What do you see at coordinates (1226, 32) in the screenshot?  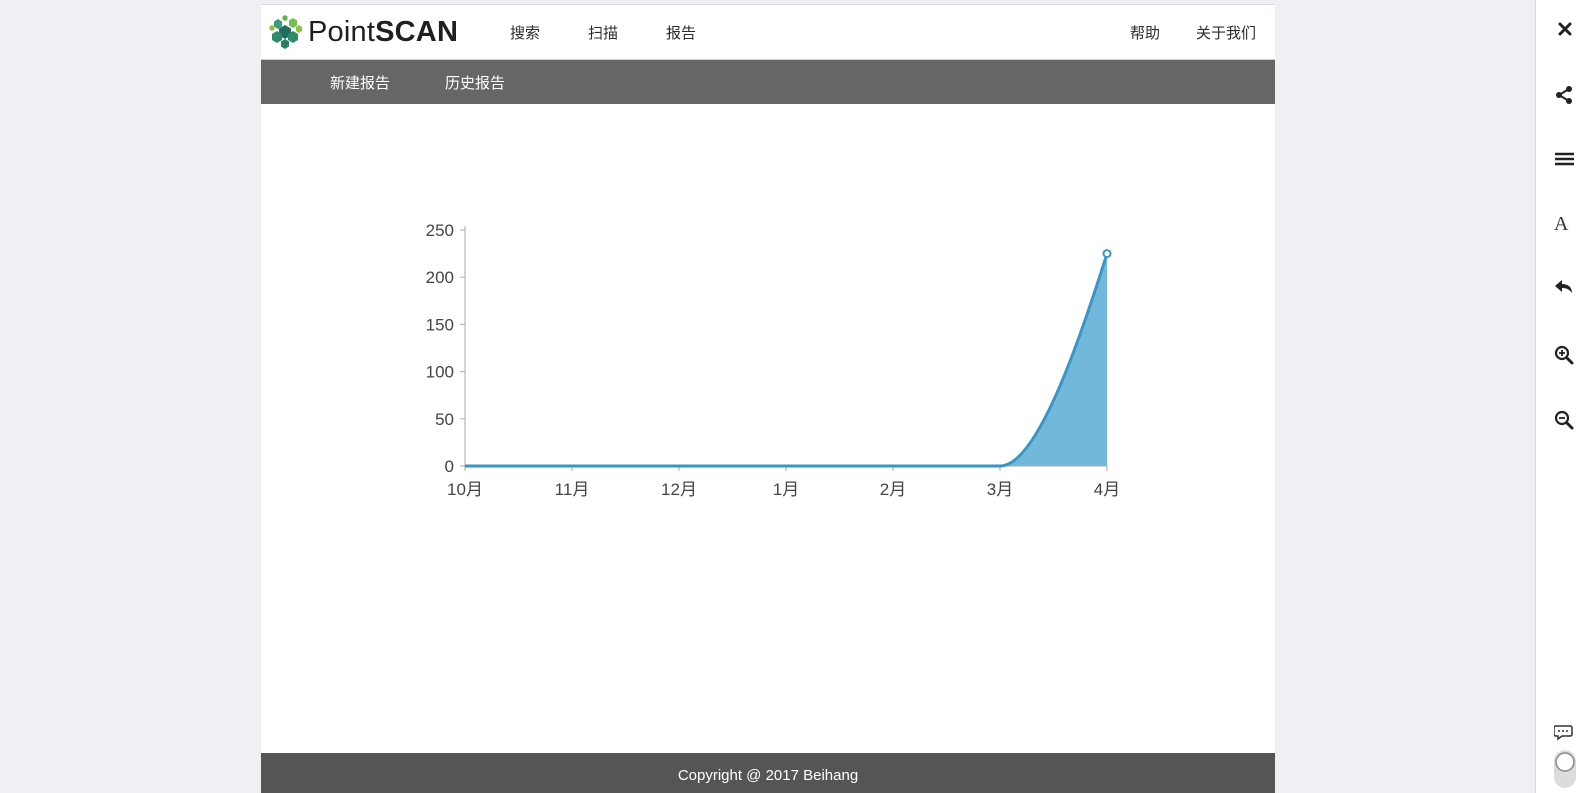 I see `nav-about-us: 关于我们` at bounding box center [1226, 32].